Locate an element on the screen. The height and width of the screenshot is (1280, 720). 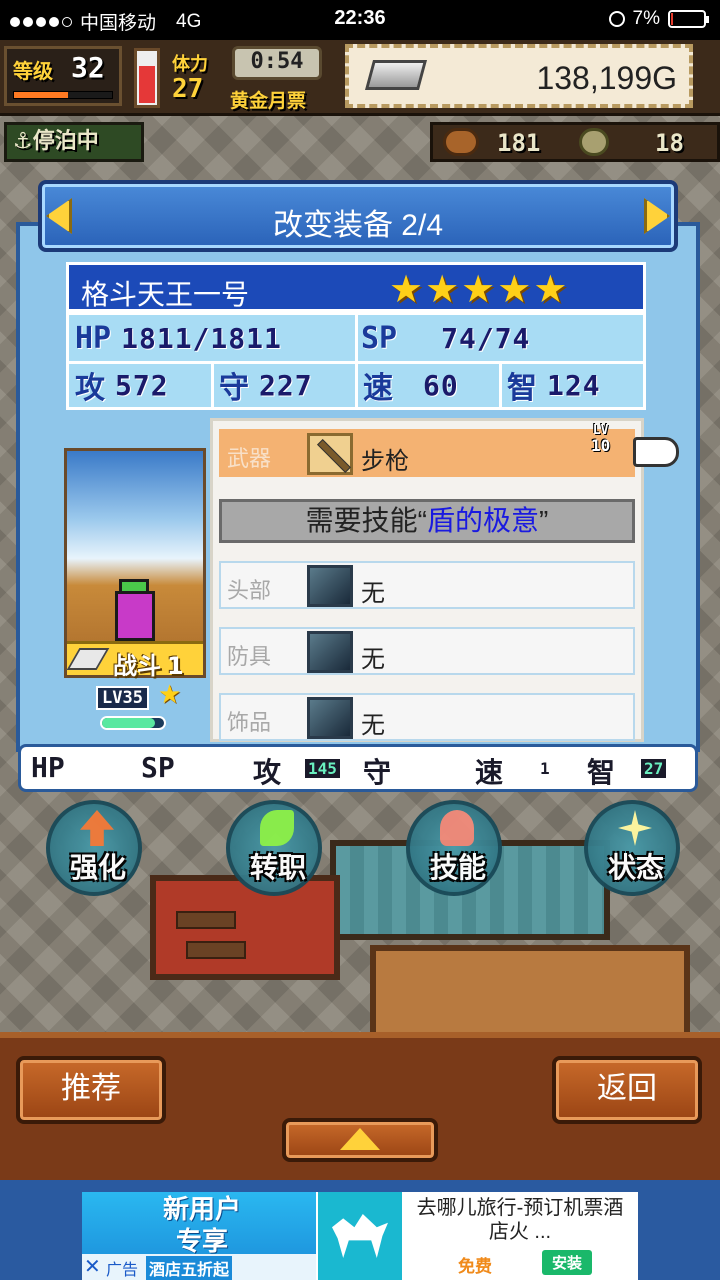
bonus-atk-label: 攻 is located at coordinates (267, 772).